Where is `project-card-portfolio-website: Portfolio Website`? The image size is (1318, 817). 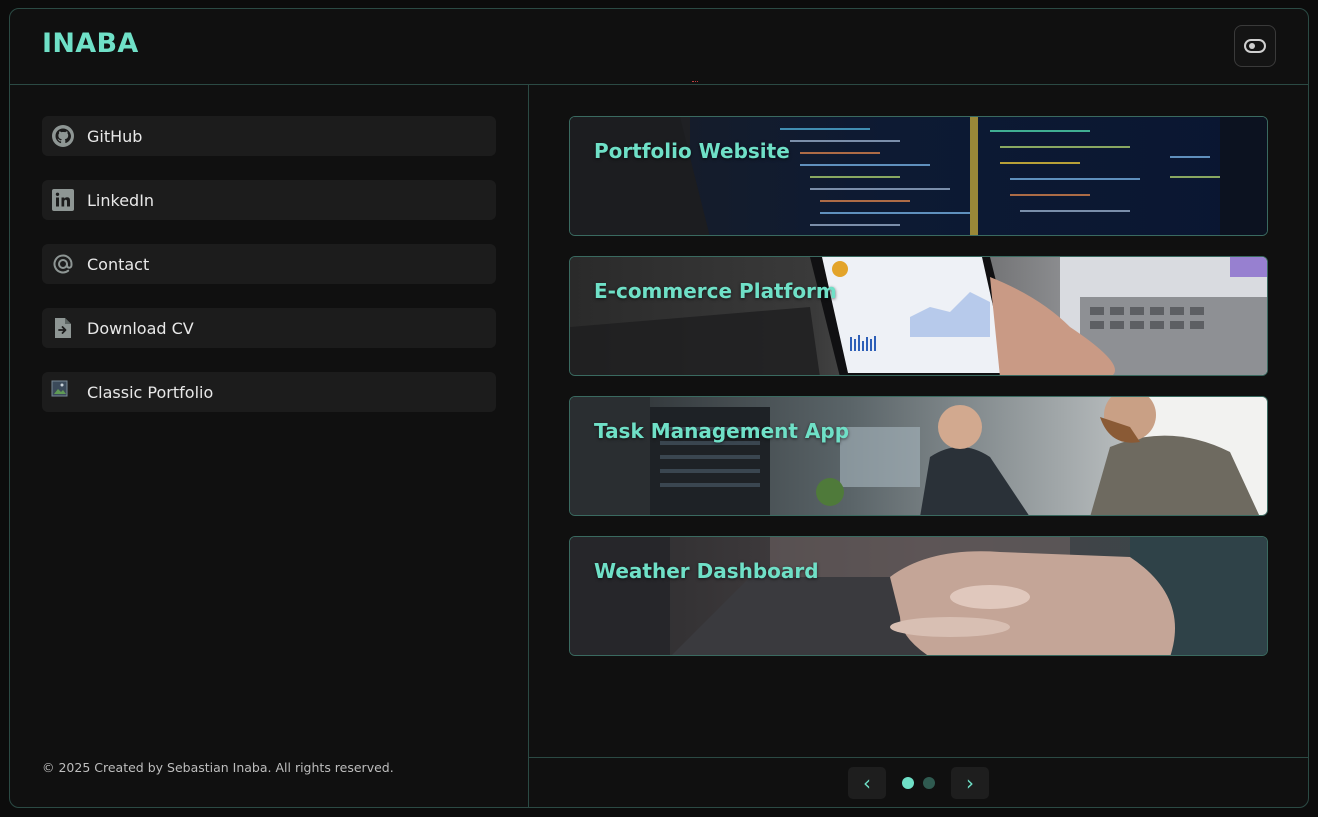
project-card-portfolio-website: Portfolio Website is located at coordinates (918, 176).